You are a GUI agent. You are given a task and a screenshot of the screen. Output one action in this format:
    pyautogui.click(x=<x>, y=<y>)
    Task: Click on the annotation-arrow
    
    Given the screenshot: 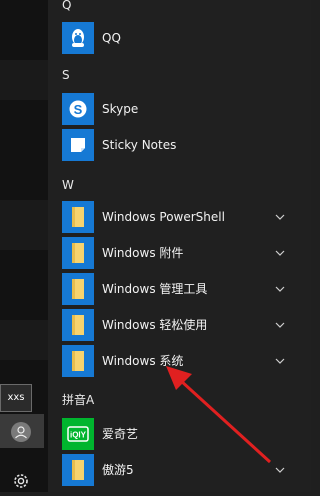 What is the action you would take?
    pyautogui.click(x=219, y=415)
    